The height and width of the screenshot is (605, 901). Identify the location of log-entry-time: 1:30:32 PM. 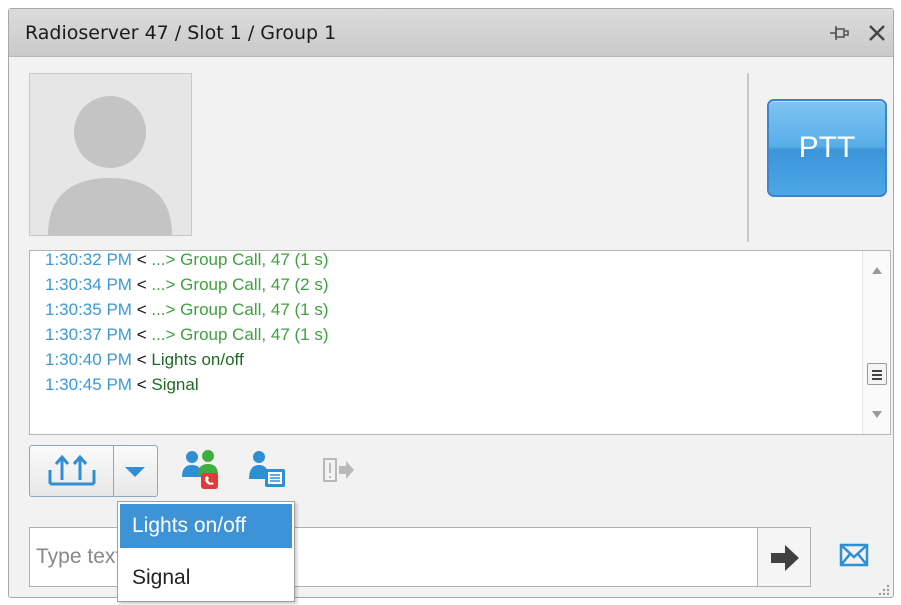
(88, 259).